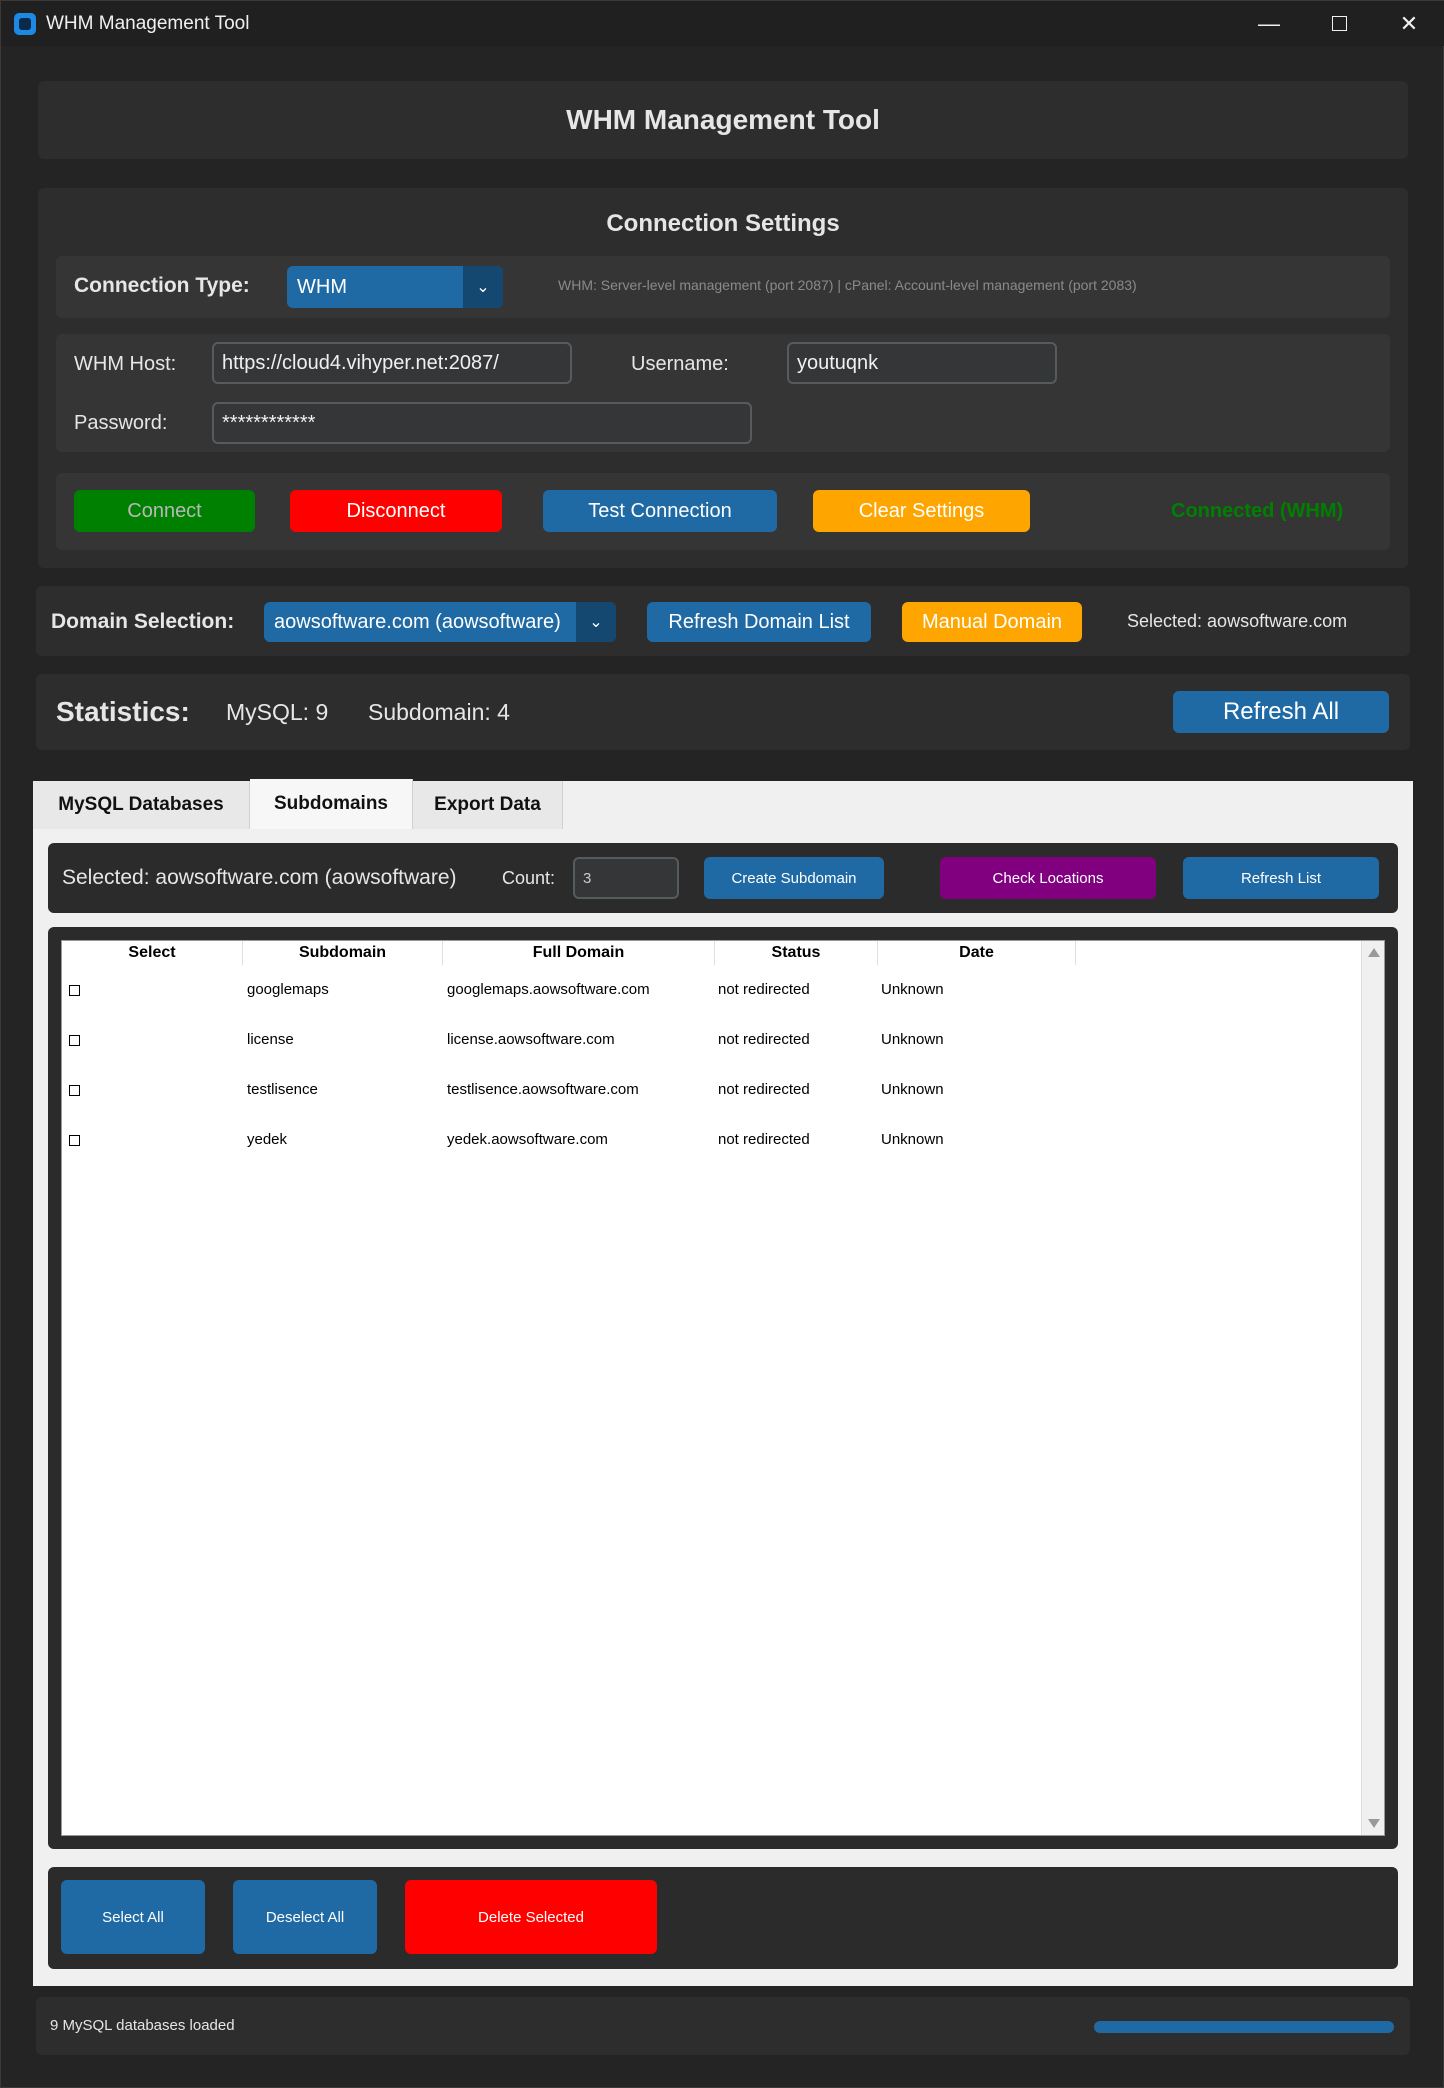  I want to click on clear-settings-button: Clear Settings, so click(921, 511).